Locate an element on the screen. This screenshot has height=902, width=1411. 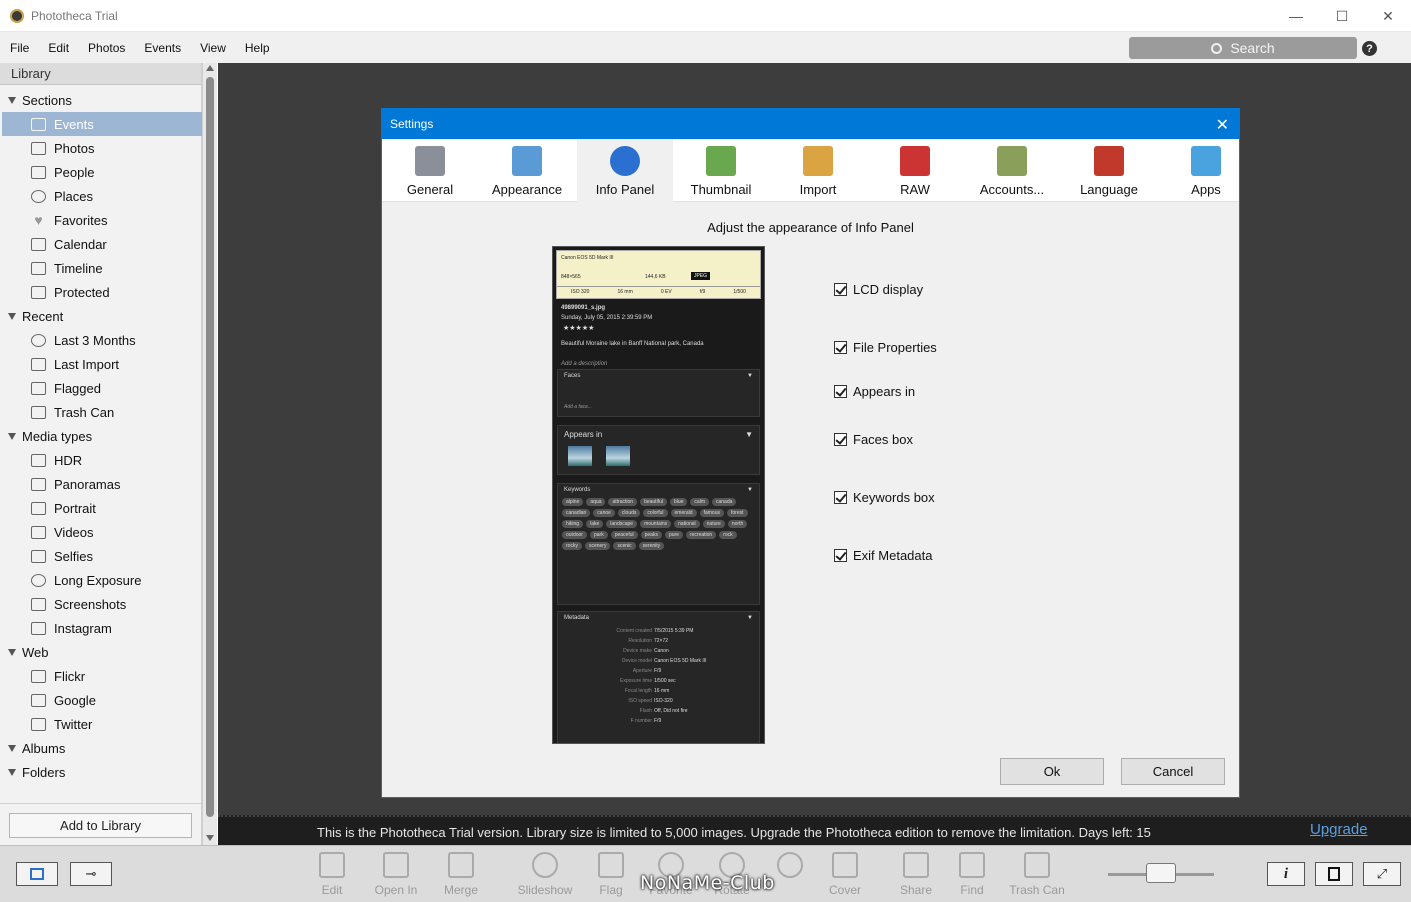
option-faces-box: Faces box is located at coordinates (873, 439).